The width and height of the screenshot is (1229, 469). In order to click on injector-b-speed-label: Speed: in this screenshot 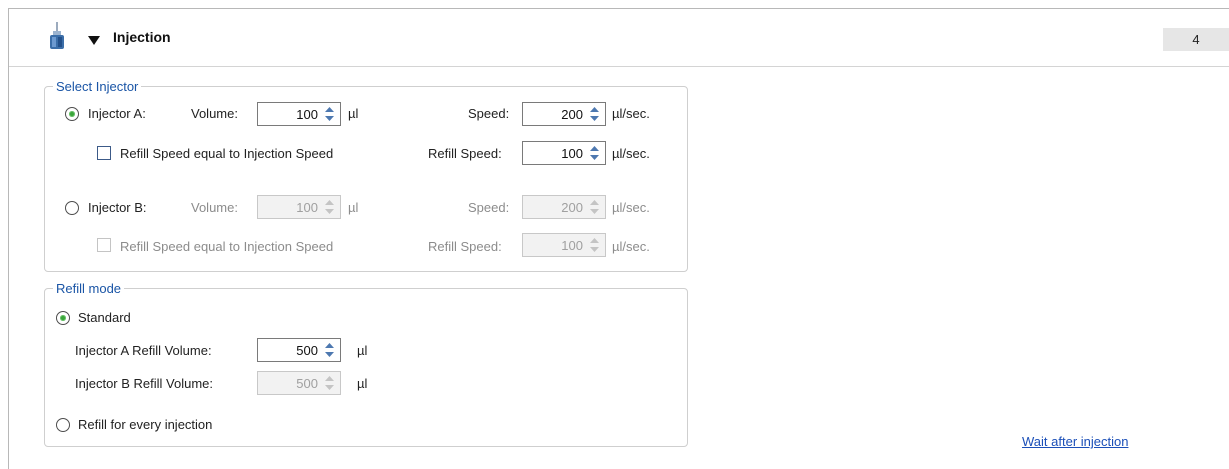, I will do `click(489, 207)`.